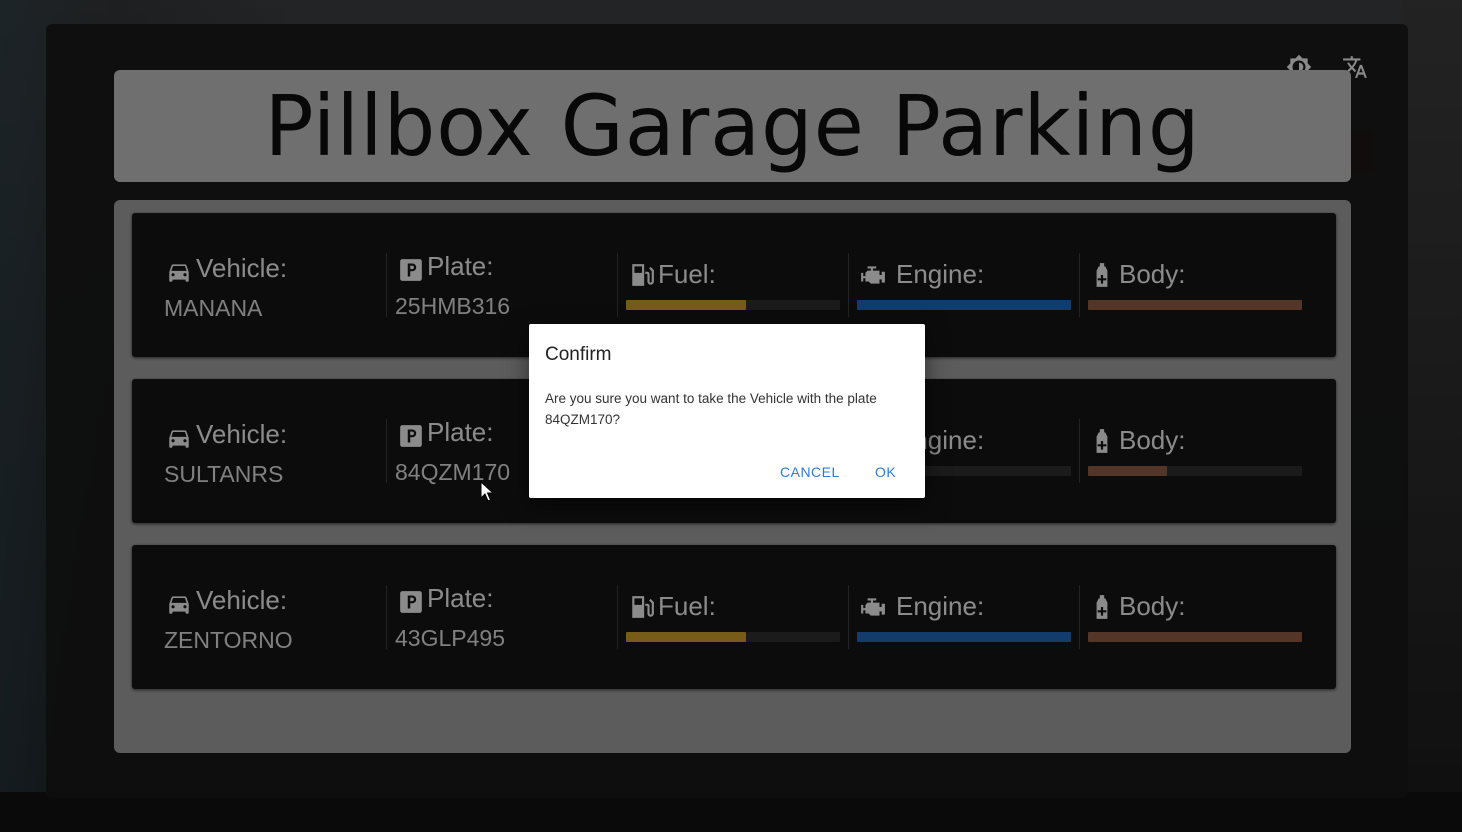 This screenshot has height=832, width=1462. Describe the element at coordinates (885, 472) in the screenshot. I see `ok-button: OK` at that location.